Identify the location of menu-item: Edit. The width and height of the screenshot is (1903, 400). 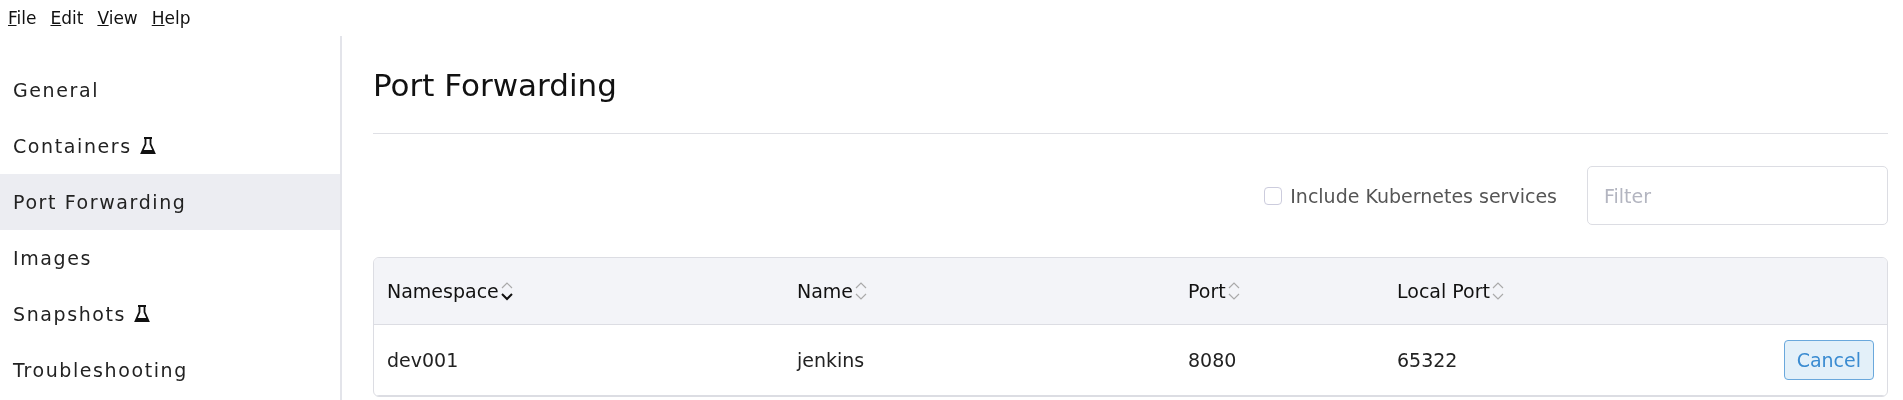
(67, 18).